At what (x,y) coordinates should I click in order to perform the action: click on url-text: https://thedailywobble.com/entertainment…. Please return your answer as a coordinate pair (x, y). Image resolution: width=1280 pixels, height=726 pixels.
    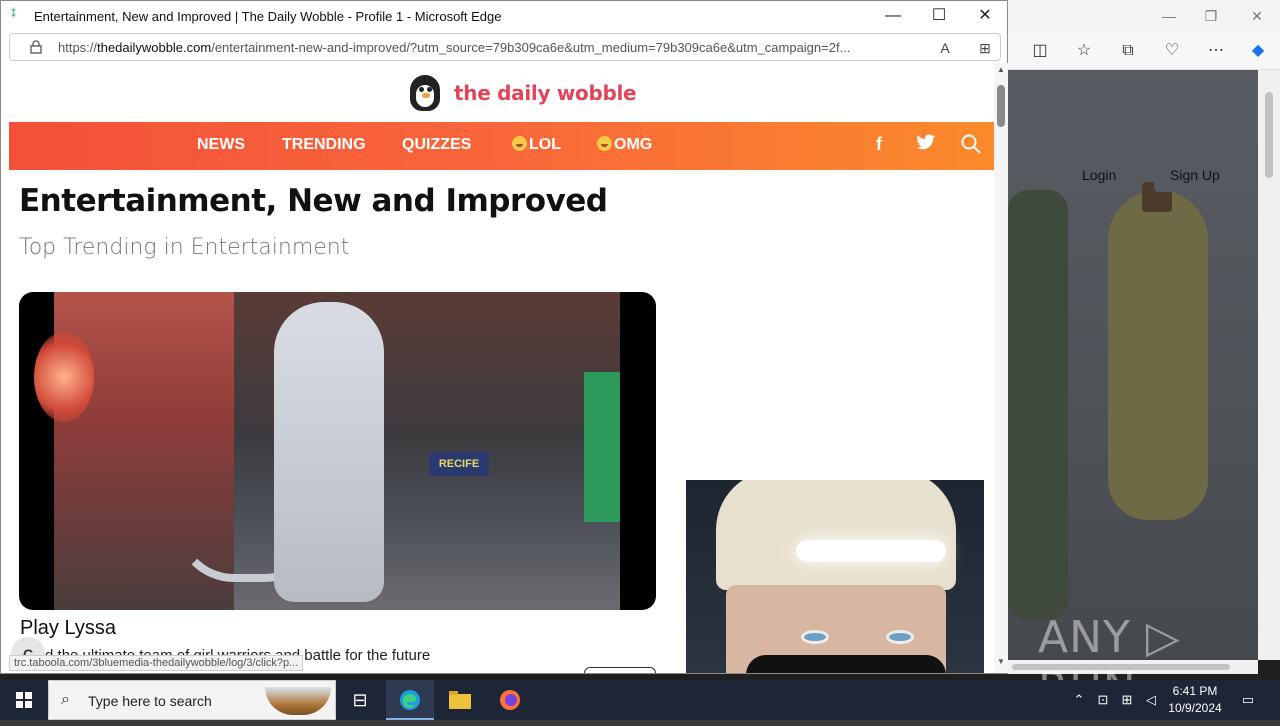
    Looking at the image, I should click on (493, 47).